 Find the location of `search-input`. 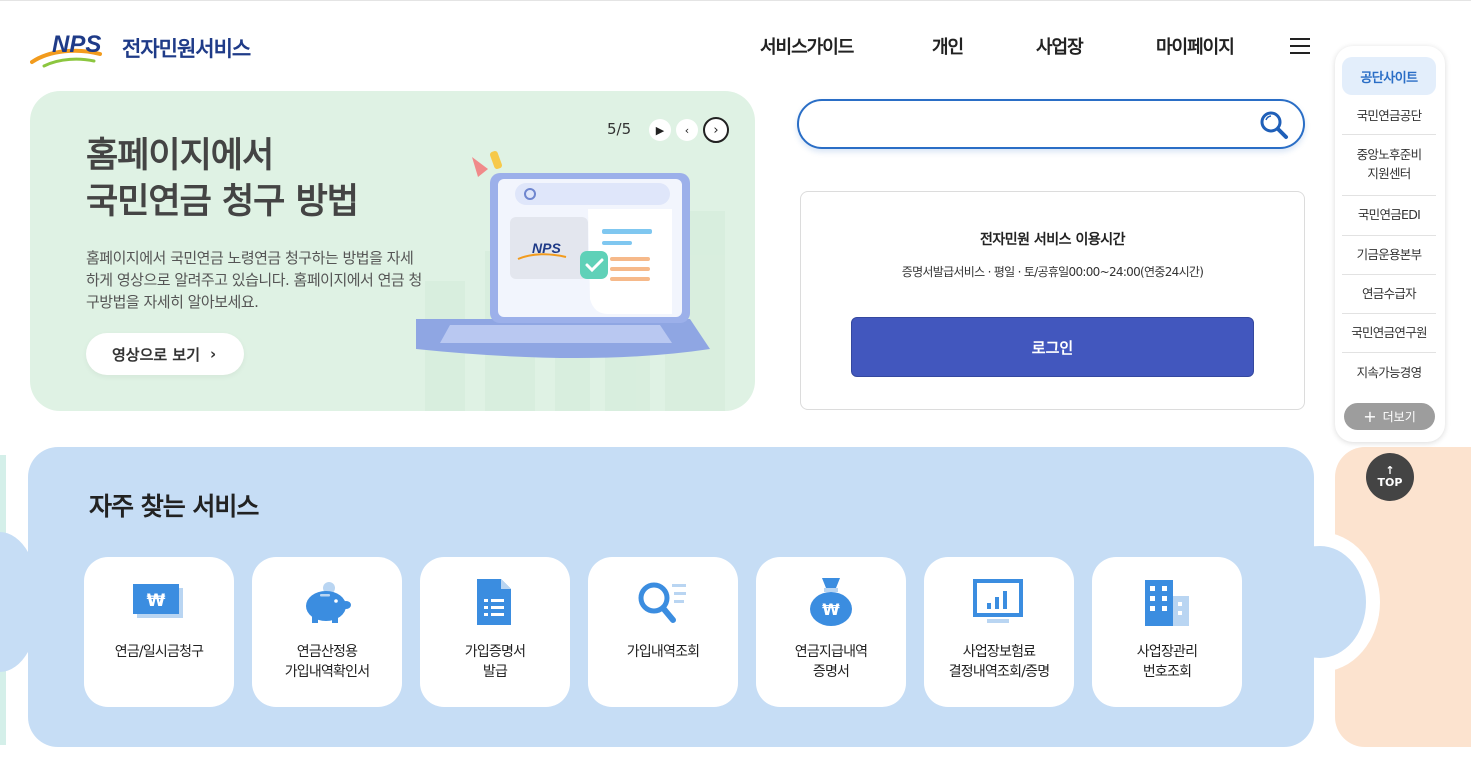

search-input is located at coordinates (1033, 124).